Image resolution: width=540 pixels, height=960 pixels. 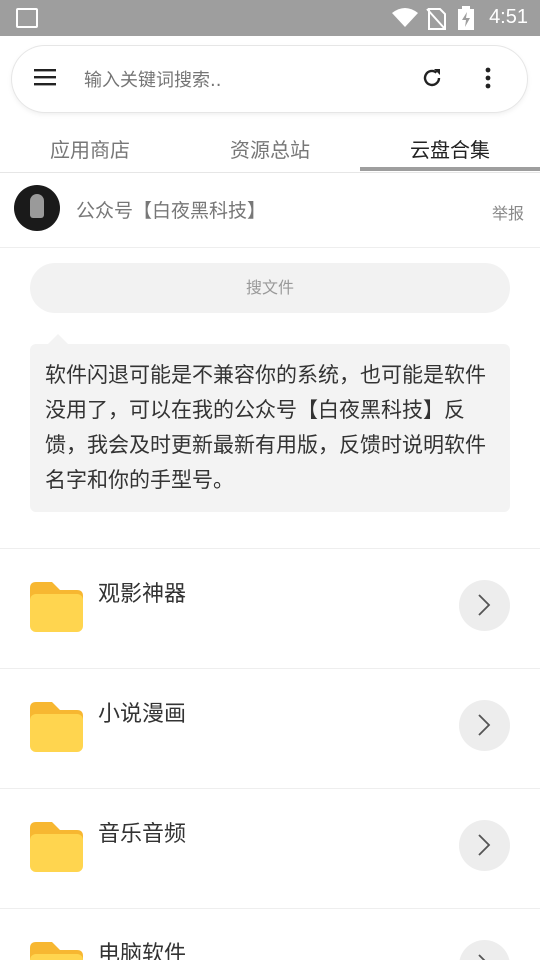 I want to click on folder-item: 音乐音频, so click(x=270, y=849).